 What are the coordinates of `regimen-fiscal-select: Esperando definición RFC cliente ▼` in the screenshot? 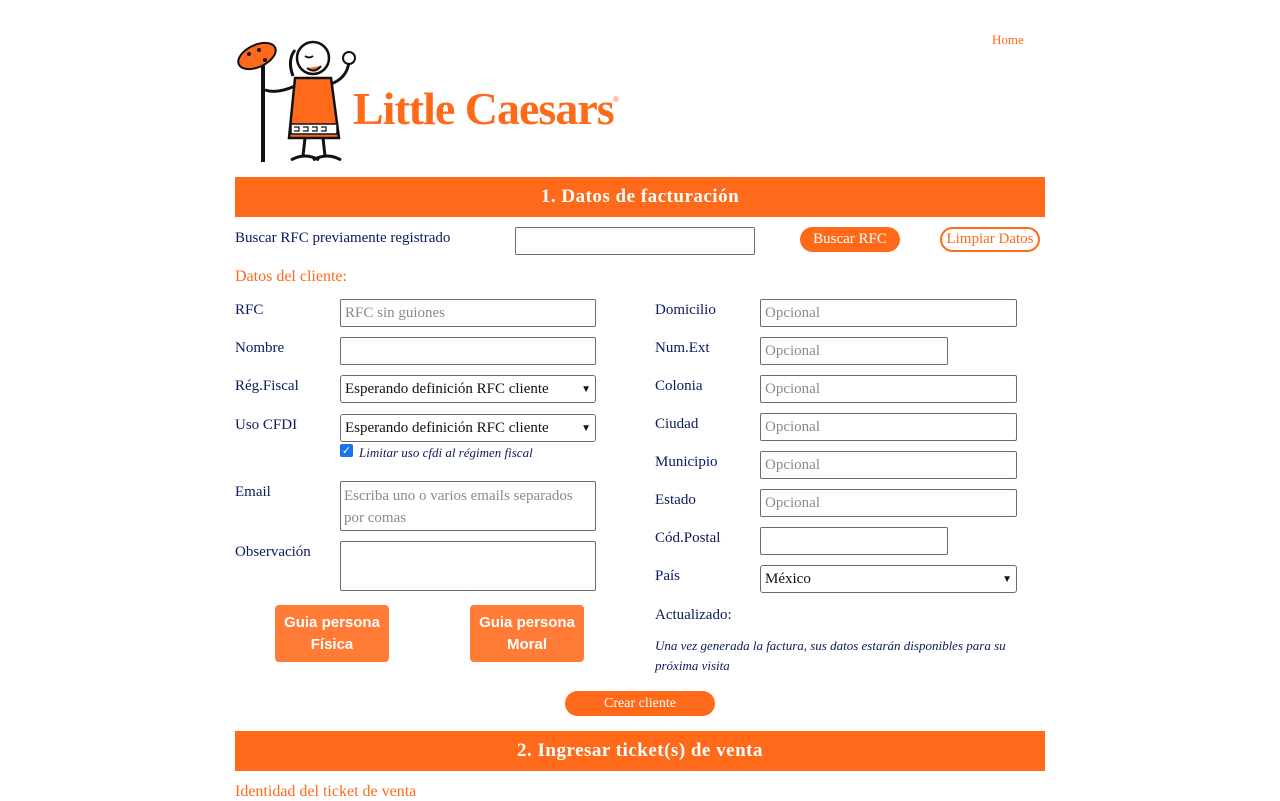 It's located at (468, 389).